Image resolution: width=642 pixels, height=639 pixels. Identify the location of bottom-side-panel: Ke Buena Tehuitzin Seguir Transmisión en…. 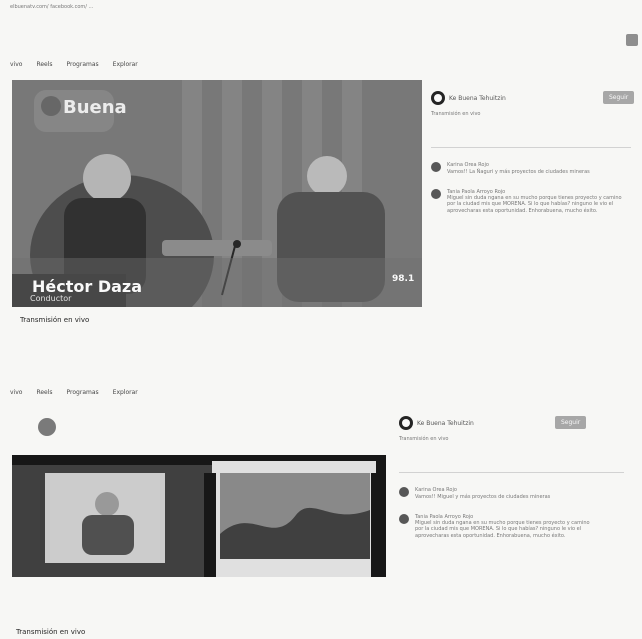
(511, 477).